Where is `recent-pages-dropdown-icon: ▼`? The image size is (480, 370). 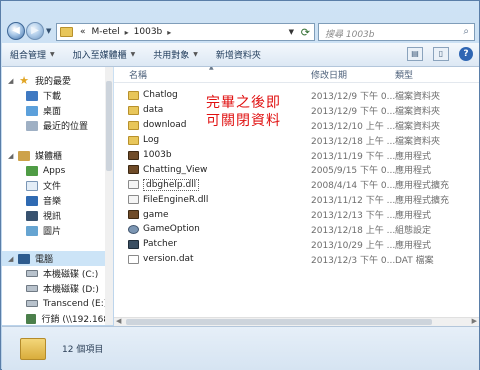
recent-pages-dropdown-icon: ▼ is located at coordinates (48, 31).